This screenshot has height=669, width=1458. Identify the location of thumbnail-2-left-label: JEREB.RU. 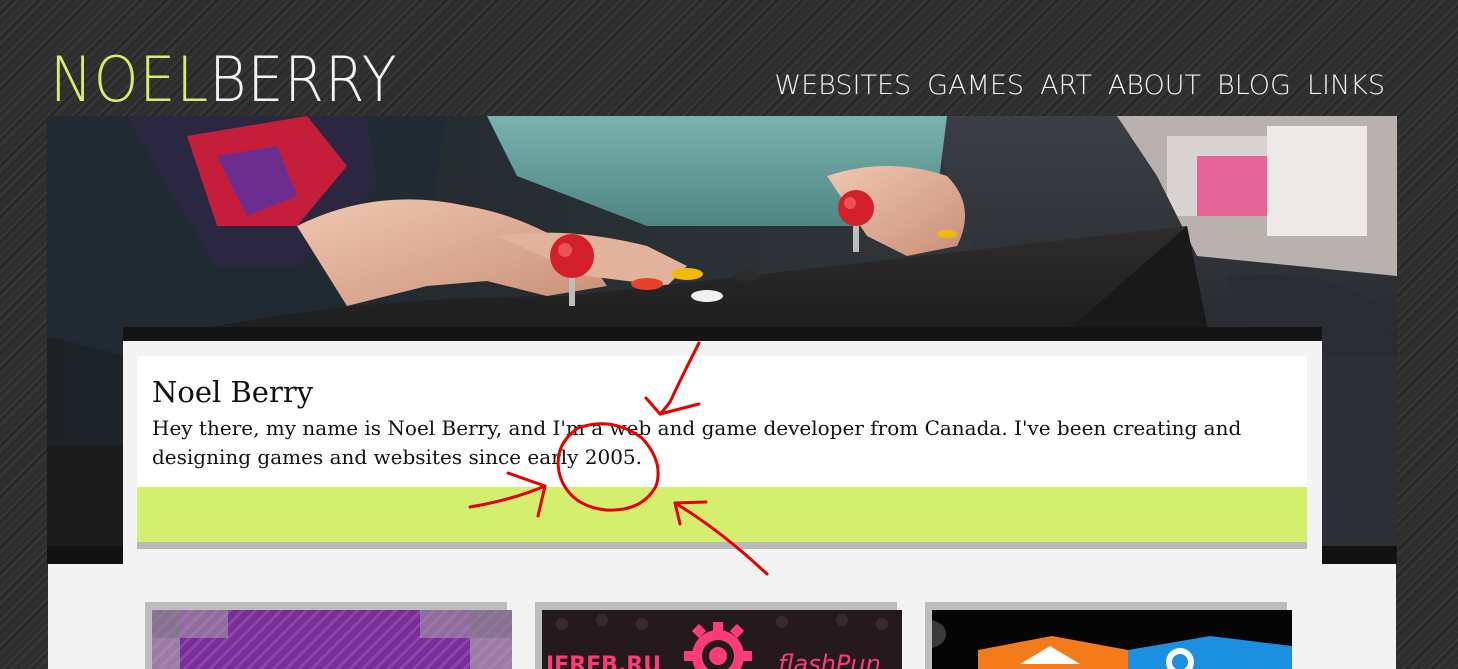
(602, 661).